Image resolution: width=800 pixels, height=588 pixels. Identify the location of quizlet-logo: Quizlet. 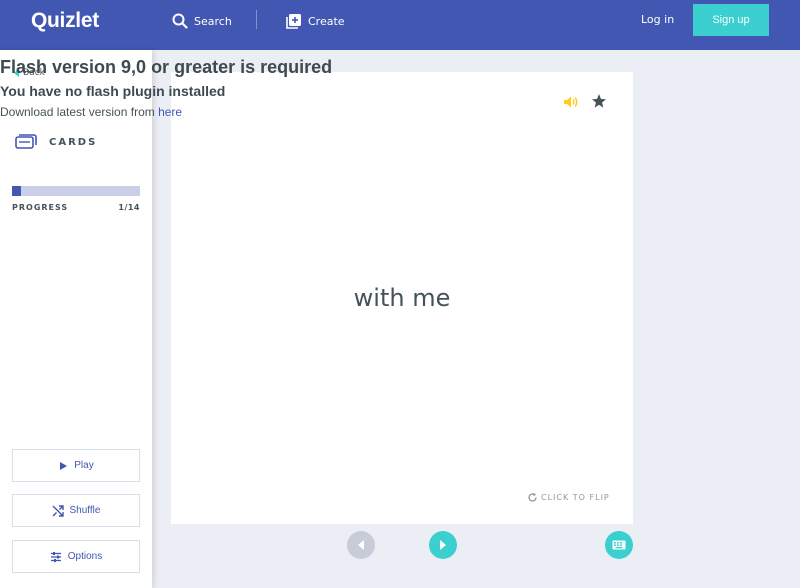
(65, 21).